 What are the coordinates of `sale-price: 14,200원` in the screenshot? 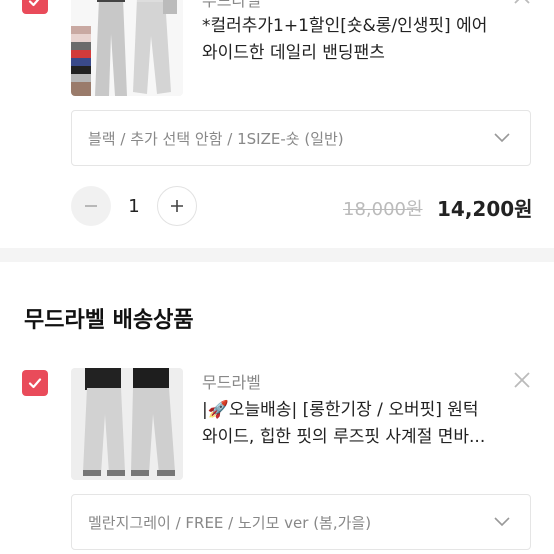 It's located at (485, 209).